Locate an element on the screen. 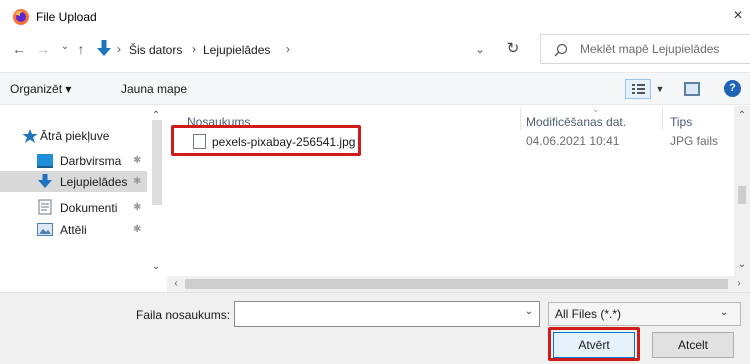 Image resolution: width=750 pixels, height=364 pixels. desktop-icon is located at coordinates (45, 161).